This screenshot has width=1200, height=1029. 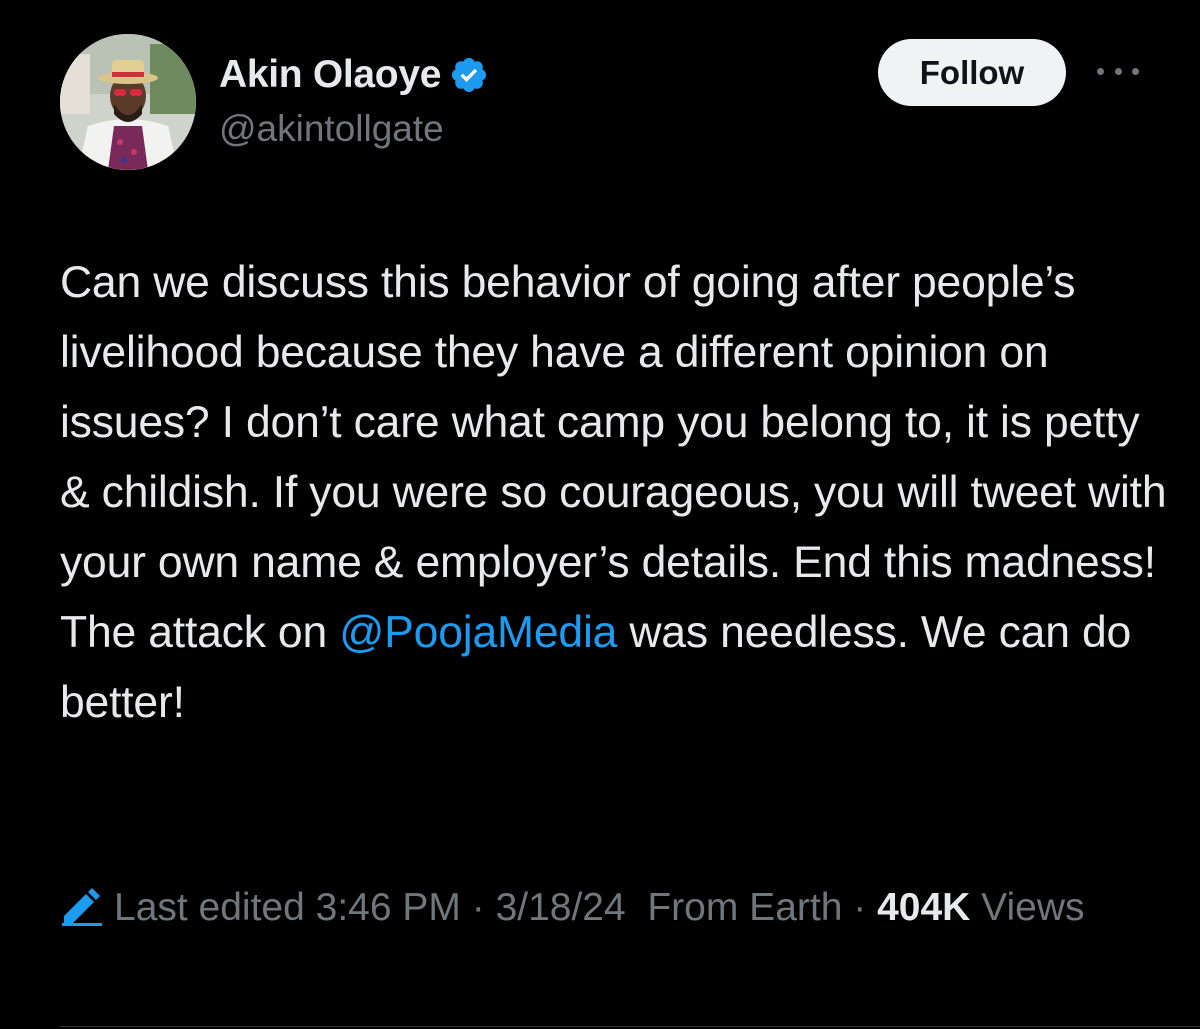 I want to click on avatar-image, so click(x=128, y=102).